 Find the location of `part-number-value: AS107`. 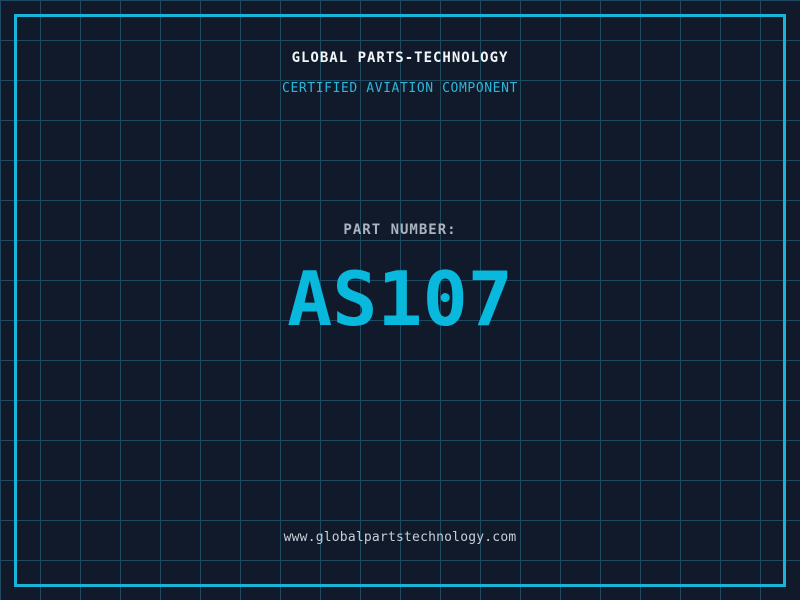

part-number-value: AS107 is located at coordinates (400, 299).